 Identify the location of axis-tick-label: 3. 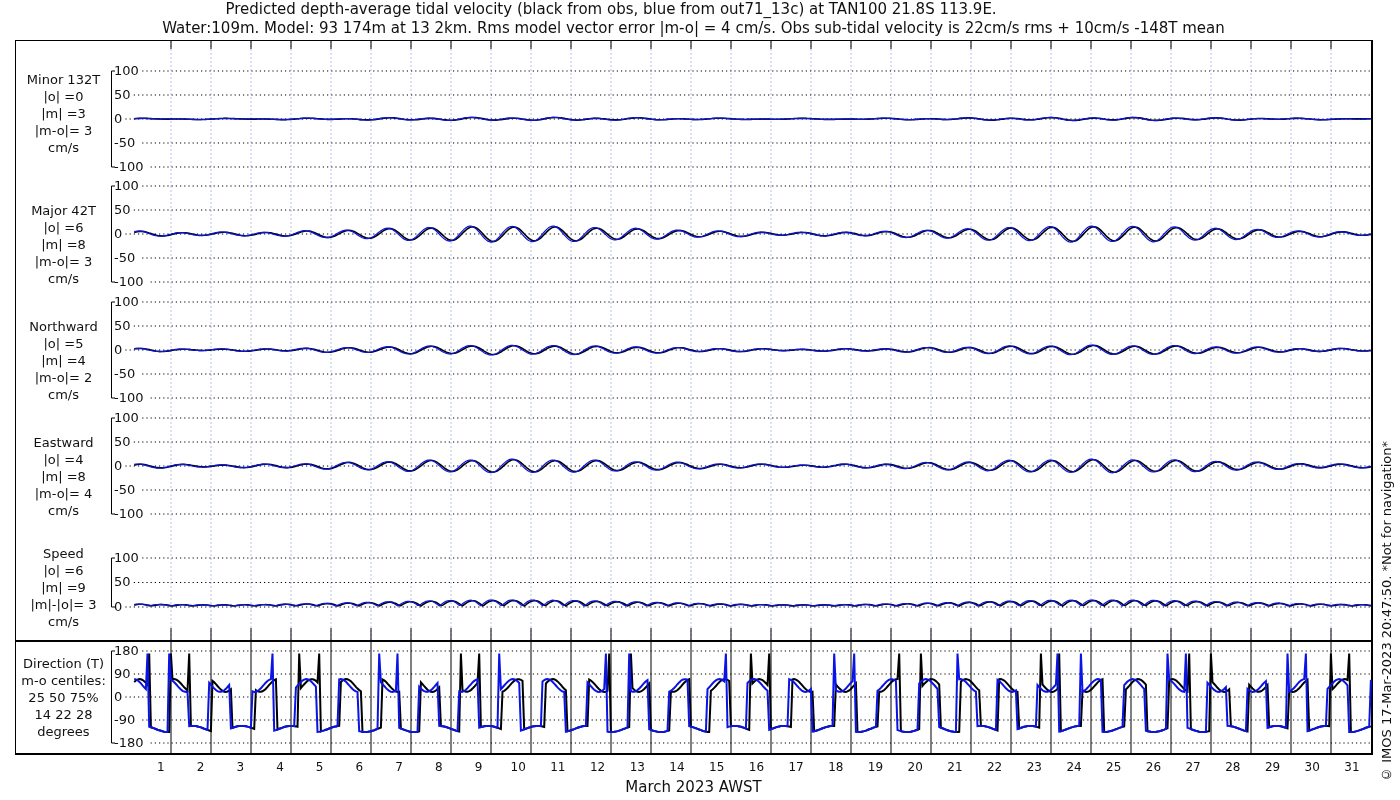
(240, 767).